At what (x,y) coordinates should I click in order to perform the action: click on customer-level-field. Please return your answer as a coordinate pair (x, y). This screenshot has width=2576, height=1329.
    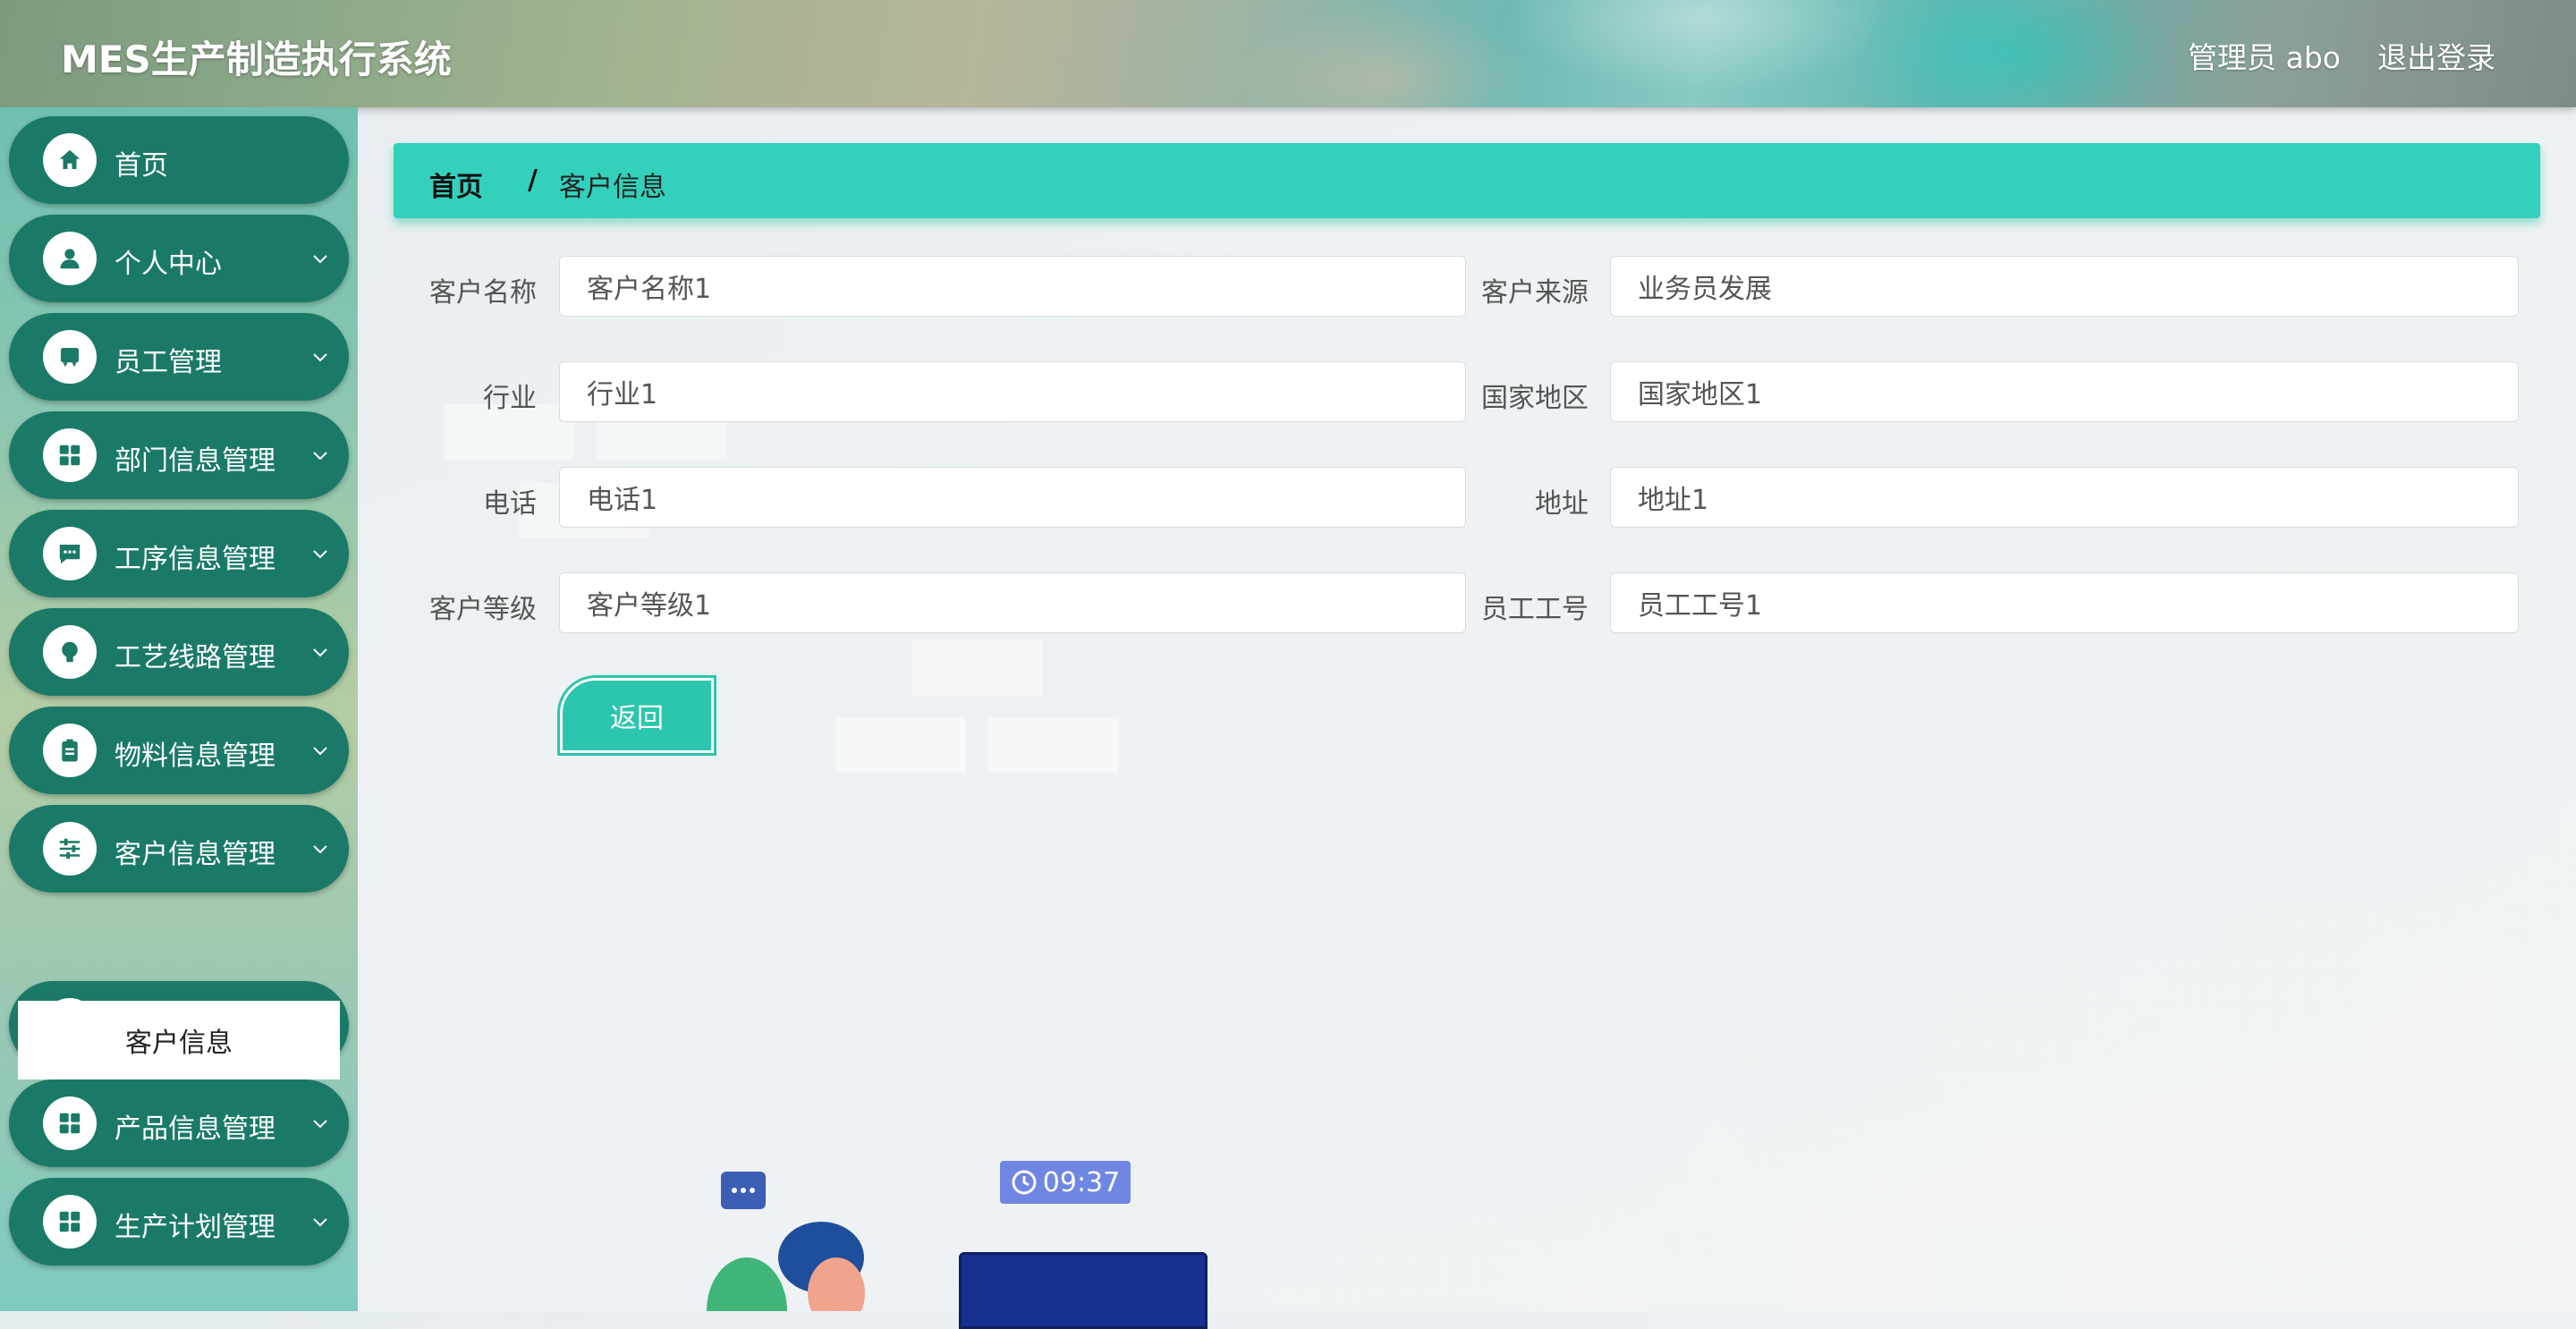
    Looking at the image, I should click on (1012, 602).